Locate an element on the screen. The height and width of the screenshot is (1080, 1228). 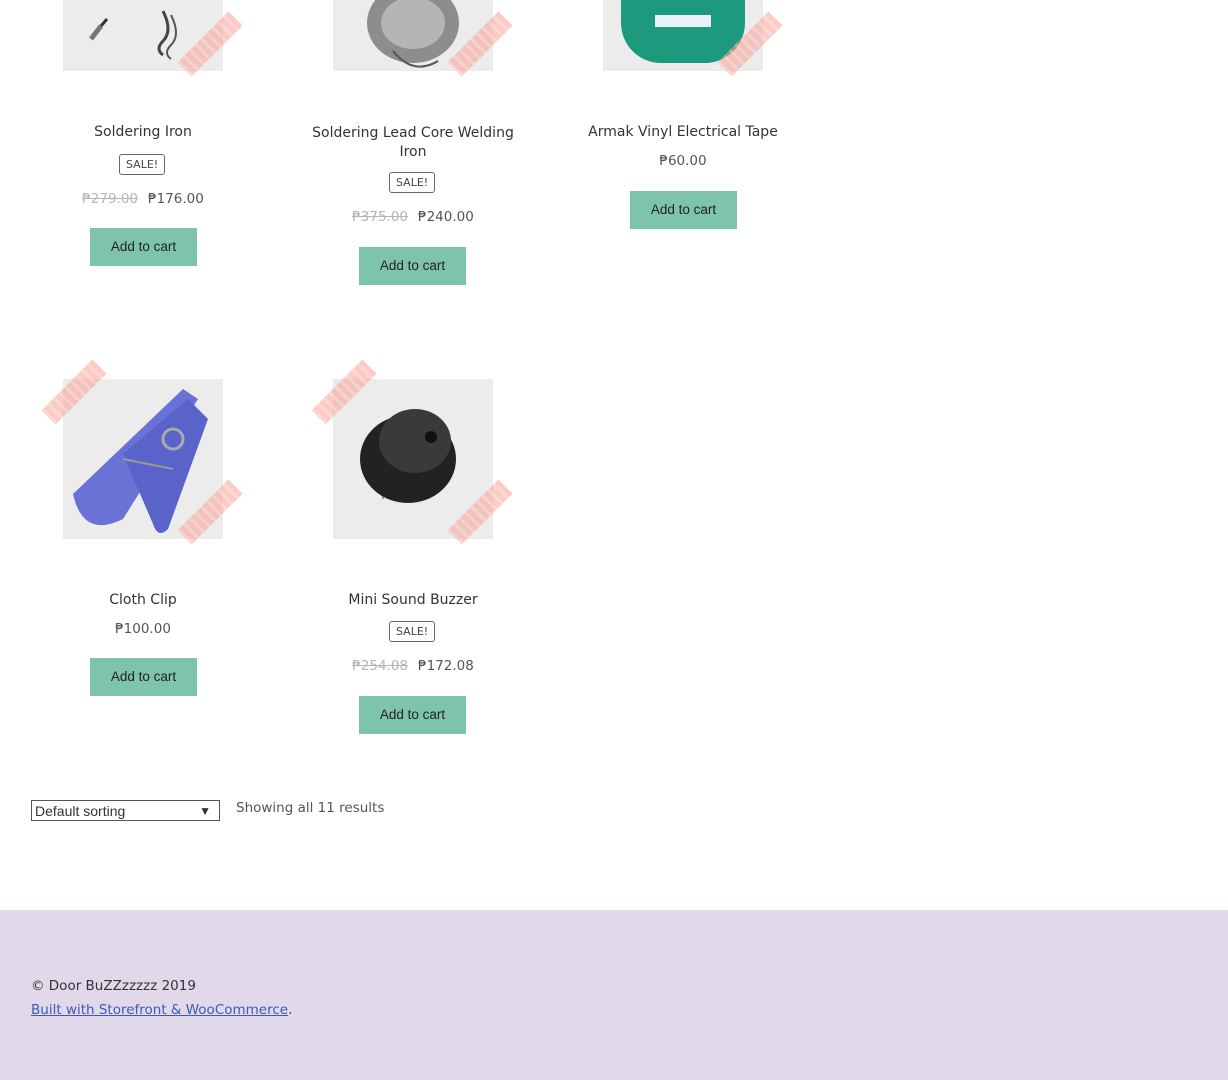
product-image-soldering-iron is located at coordinates (145, 51).